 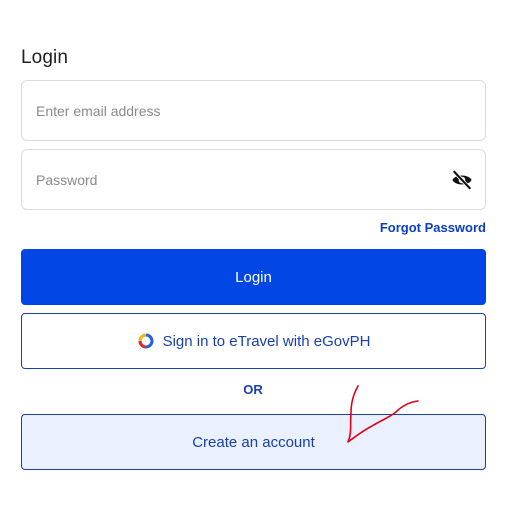 I want to click on password-field, so click(x=253, y=179).